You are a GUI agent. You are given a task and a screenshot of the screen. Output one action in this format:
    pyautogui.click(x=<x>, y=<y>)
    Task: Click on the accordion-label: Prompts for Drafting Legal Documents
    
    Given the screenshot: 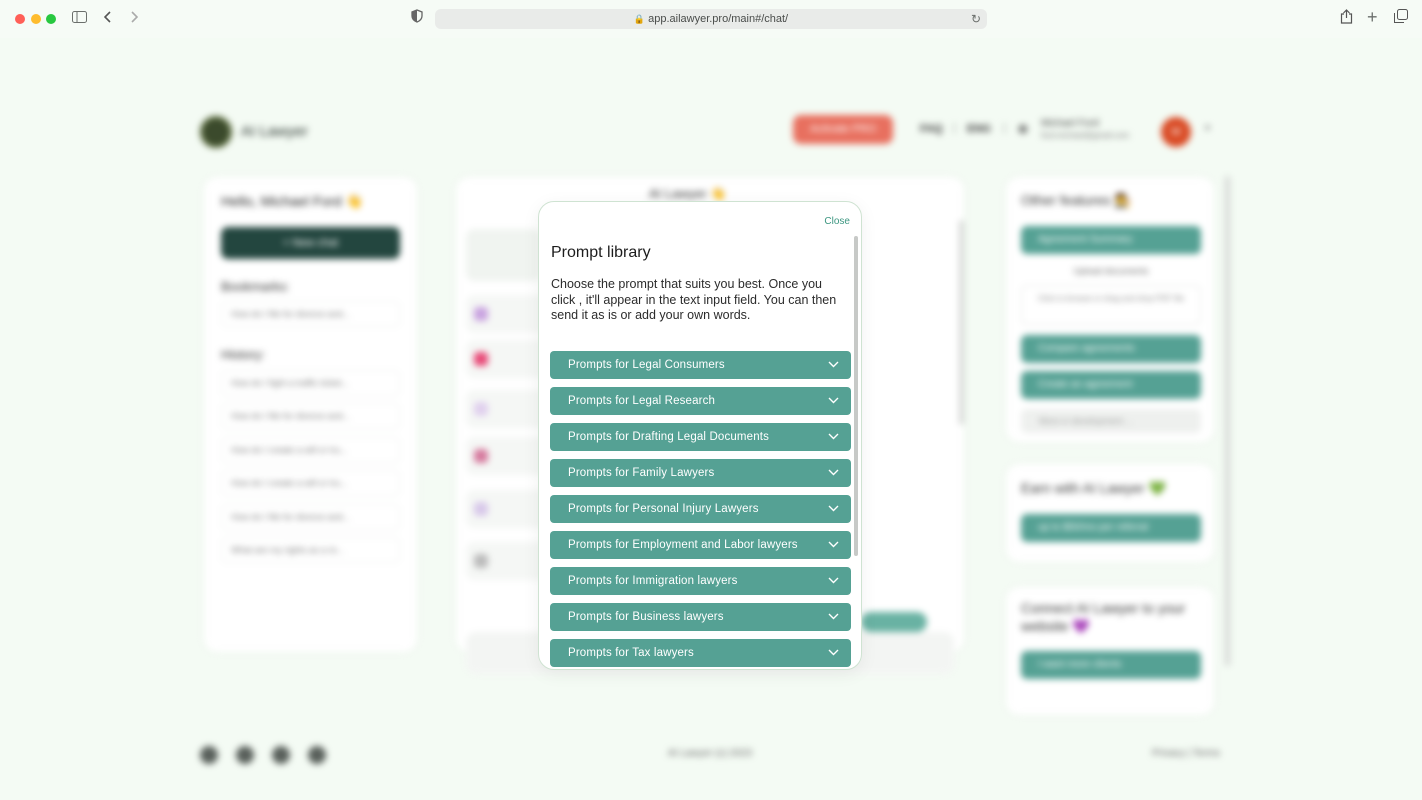 What is the action you would take?
    pyautogui.click(x=668, y=437)
    